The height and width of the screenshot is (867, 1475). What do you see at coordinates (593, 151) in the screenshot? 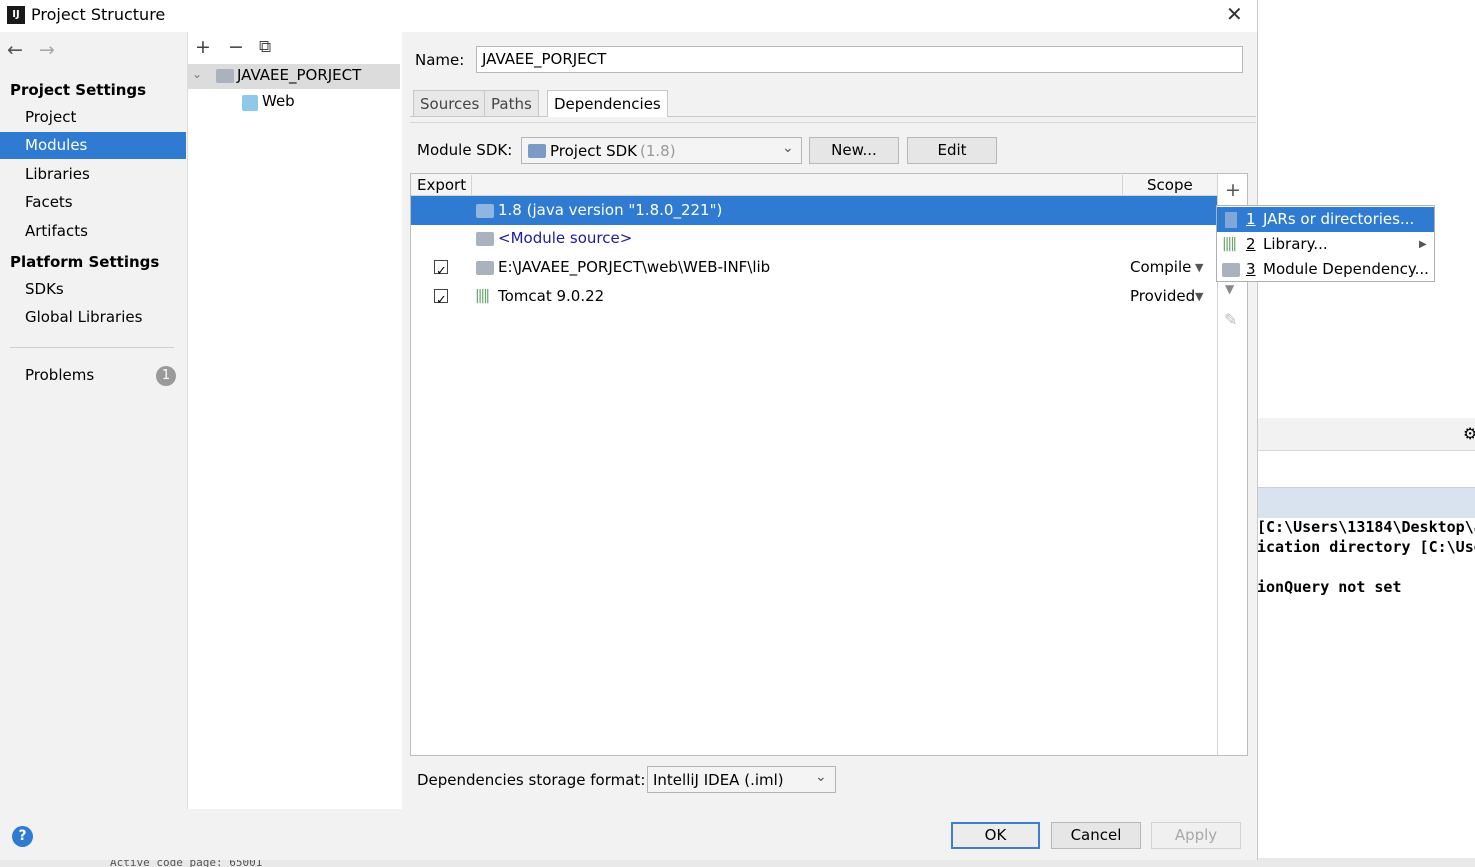
I see `sdk-value: Project SDK` at bounding box center [593, 151].